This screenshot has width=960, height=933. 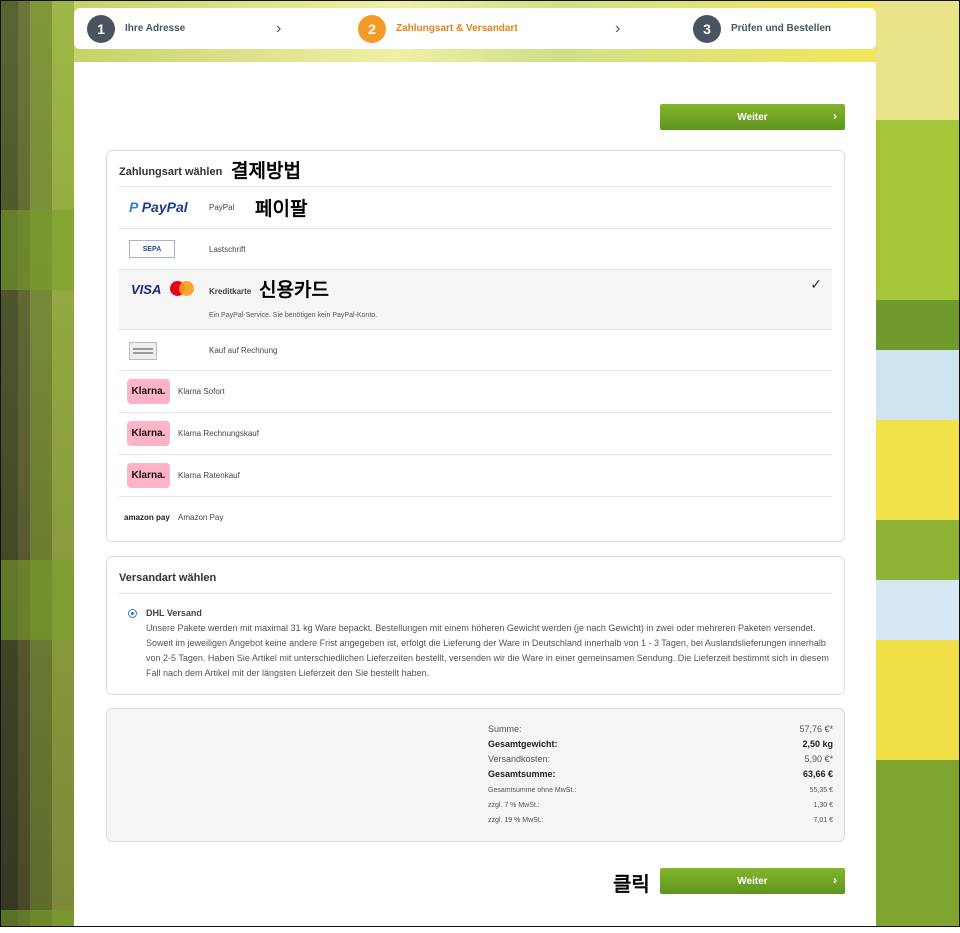 I want to click on weiter-button-bottom: Weiter ›, so click(x=752, y=881).